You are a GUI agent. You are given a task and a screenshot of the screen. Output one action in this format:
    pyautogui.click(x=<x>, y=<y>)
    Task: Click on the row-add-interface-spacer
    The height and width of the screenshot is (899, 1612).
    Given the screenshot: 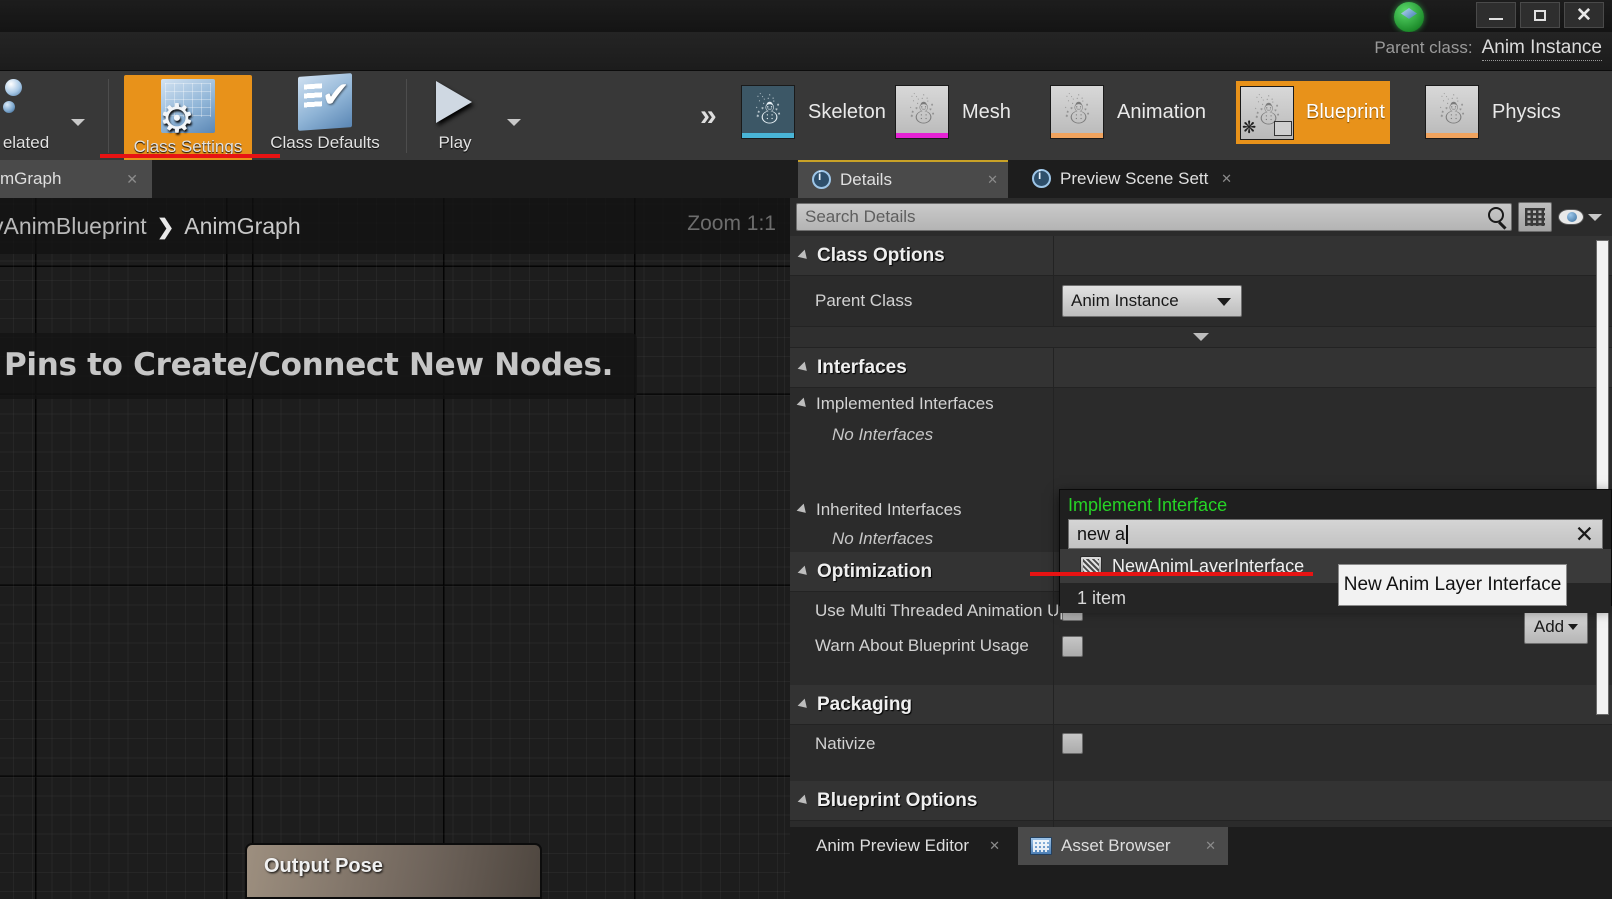 What is the action you would take?
    pyautogui.click(x=1201, y=472)
    